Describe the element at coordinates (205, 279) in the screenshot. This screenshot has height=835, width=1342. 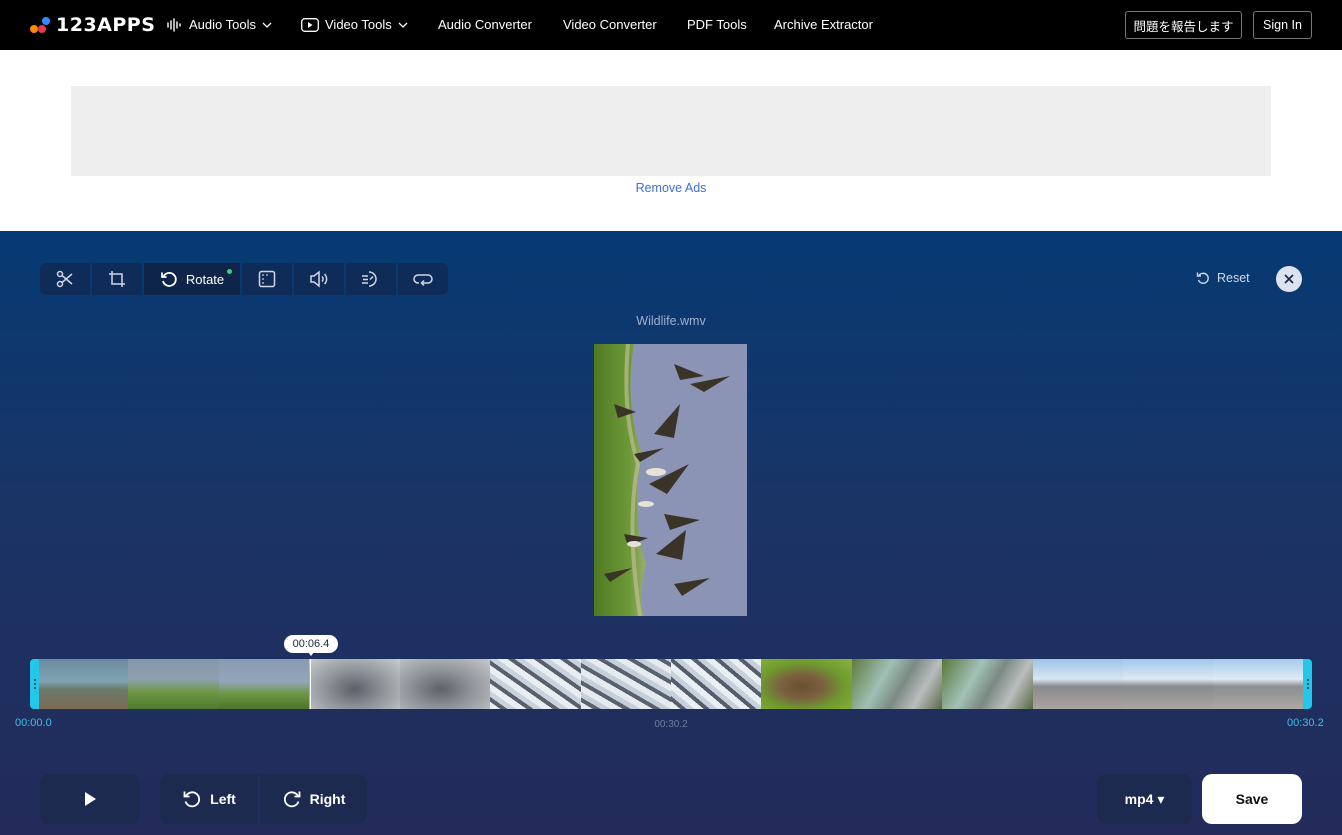
I see `tool-rotate-label: Rotate` at that location.